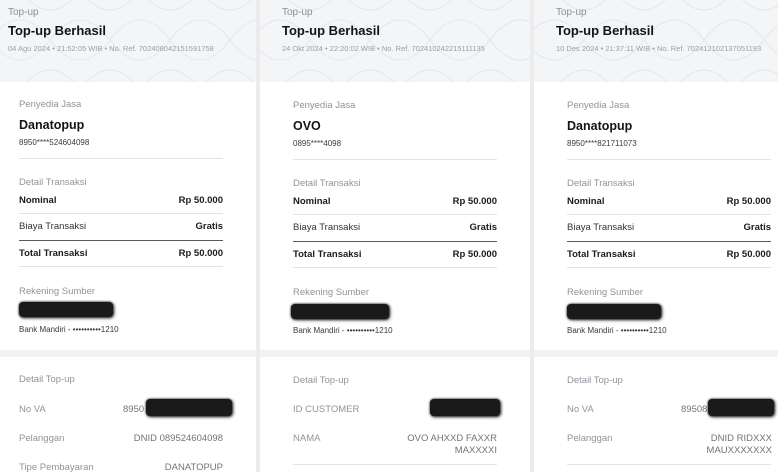 This screenshot has width=778, height=472. What do you see at coordinates (452, 438) in the screenshot?
I see `name-value: OVO AHXXD FAXXR` at bounding box center [452, 438].